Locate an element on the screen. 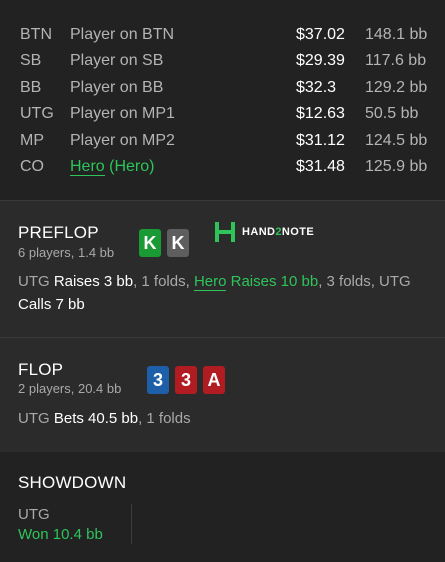 Image resolution: width=445 pixels, height=562 pixels. player-position: BB is located at coordinates (31, 87).